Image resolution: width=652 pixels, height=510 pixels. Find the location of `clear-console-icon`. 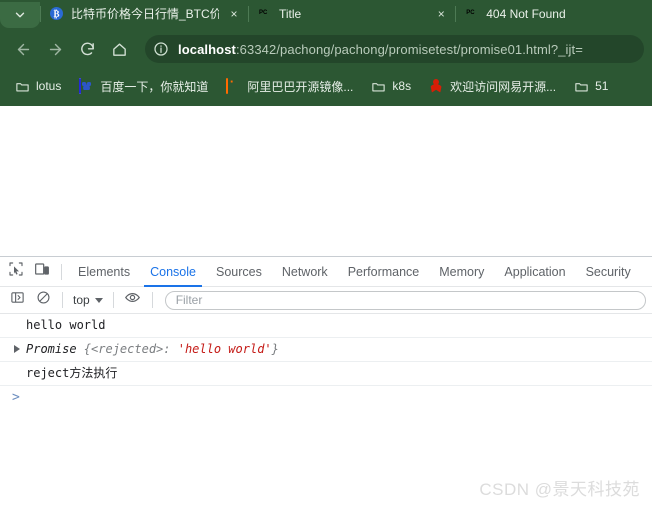

clear-console-icon is located at coordinates (43, 300).